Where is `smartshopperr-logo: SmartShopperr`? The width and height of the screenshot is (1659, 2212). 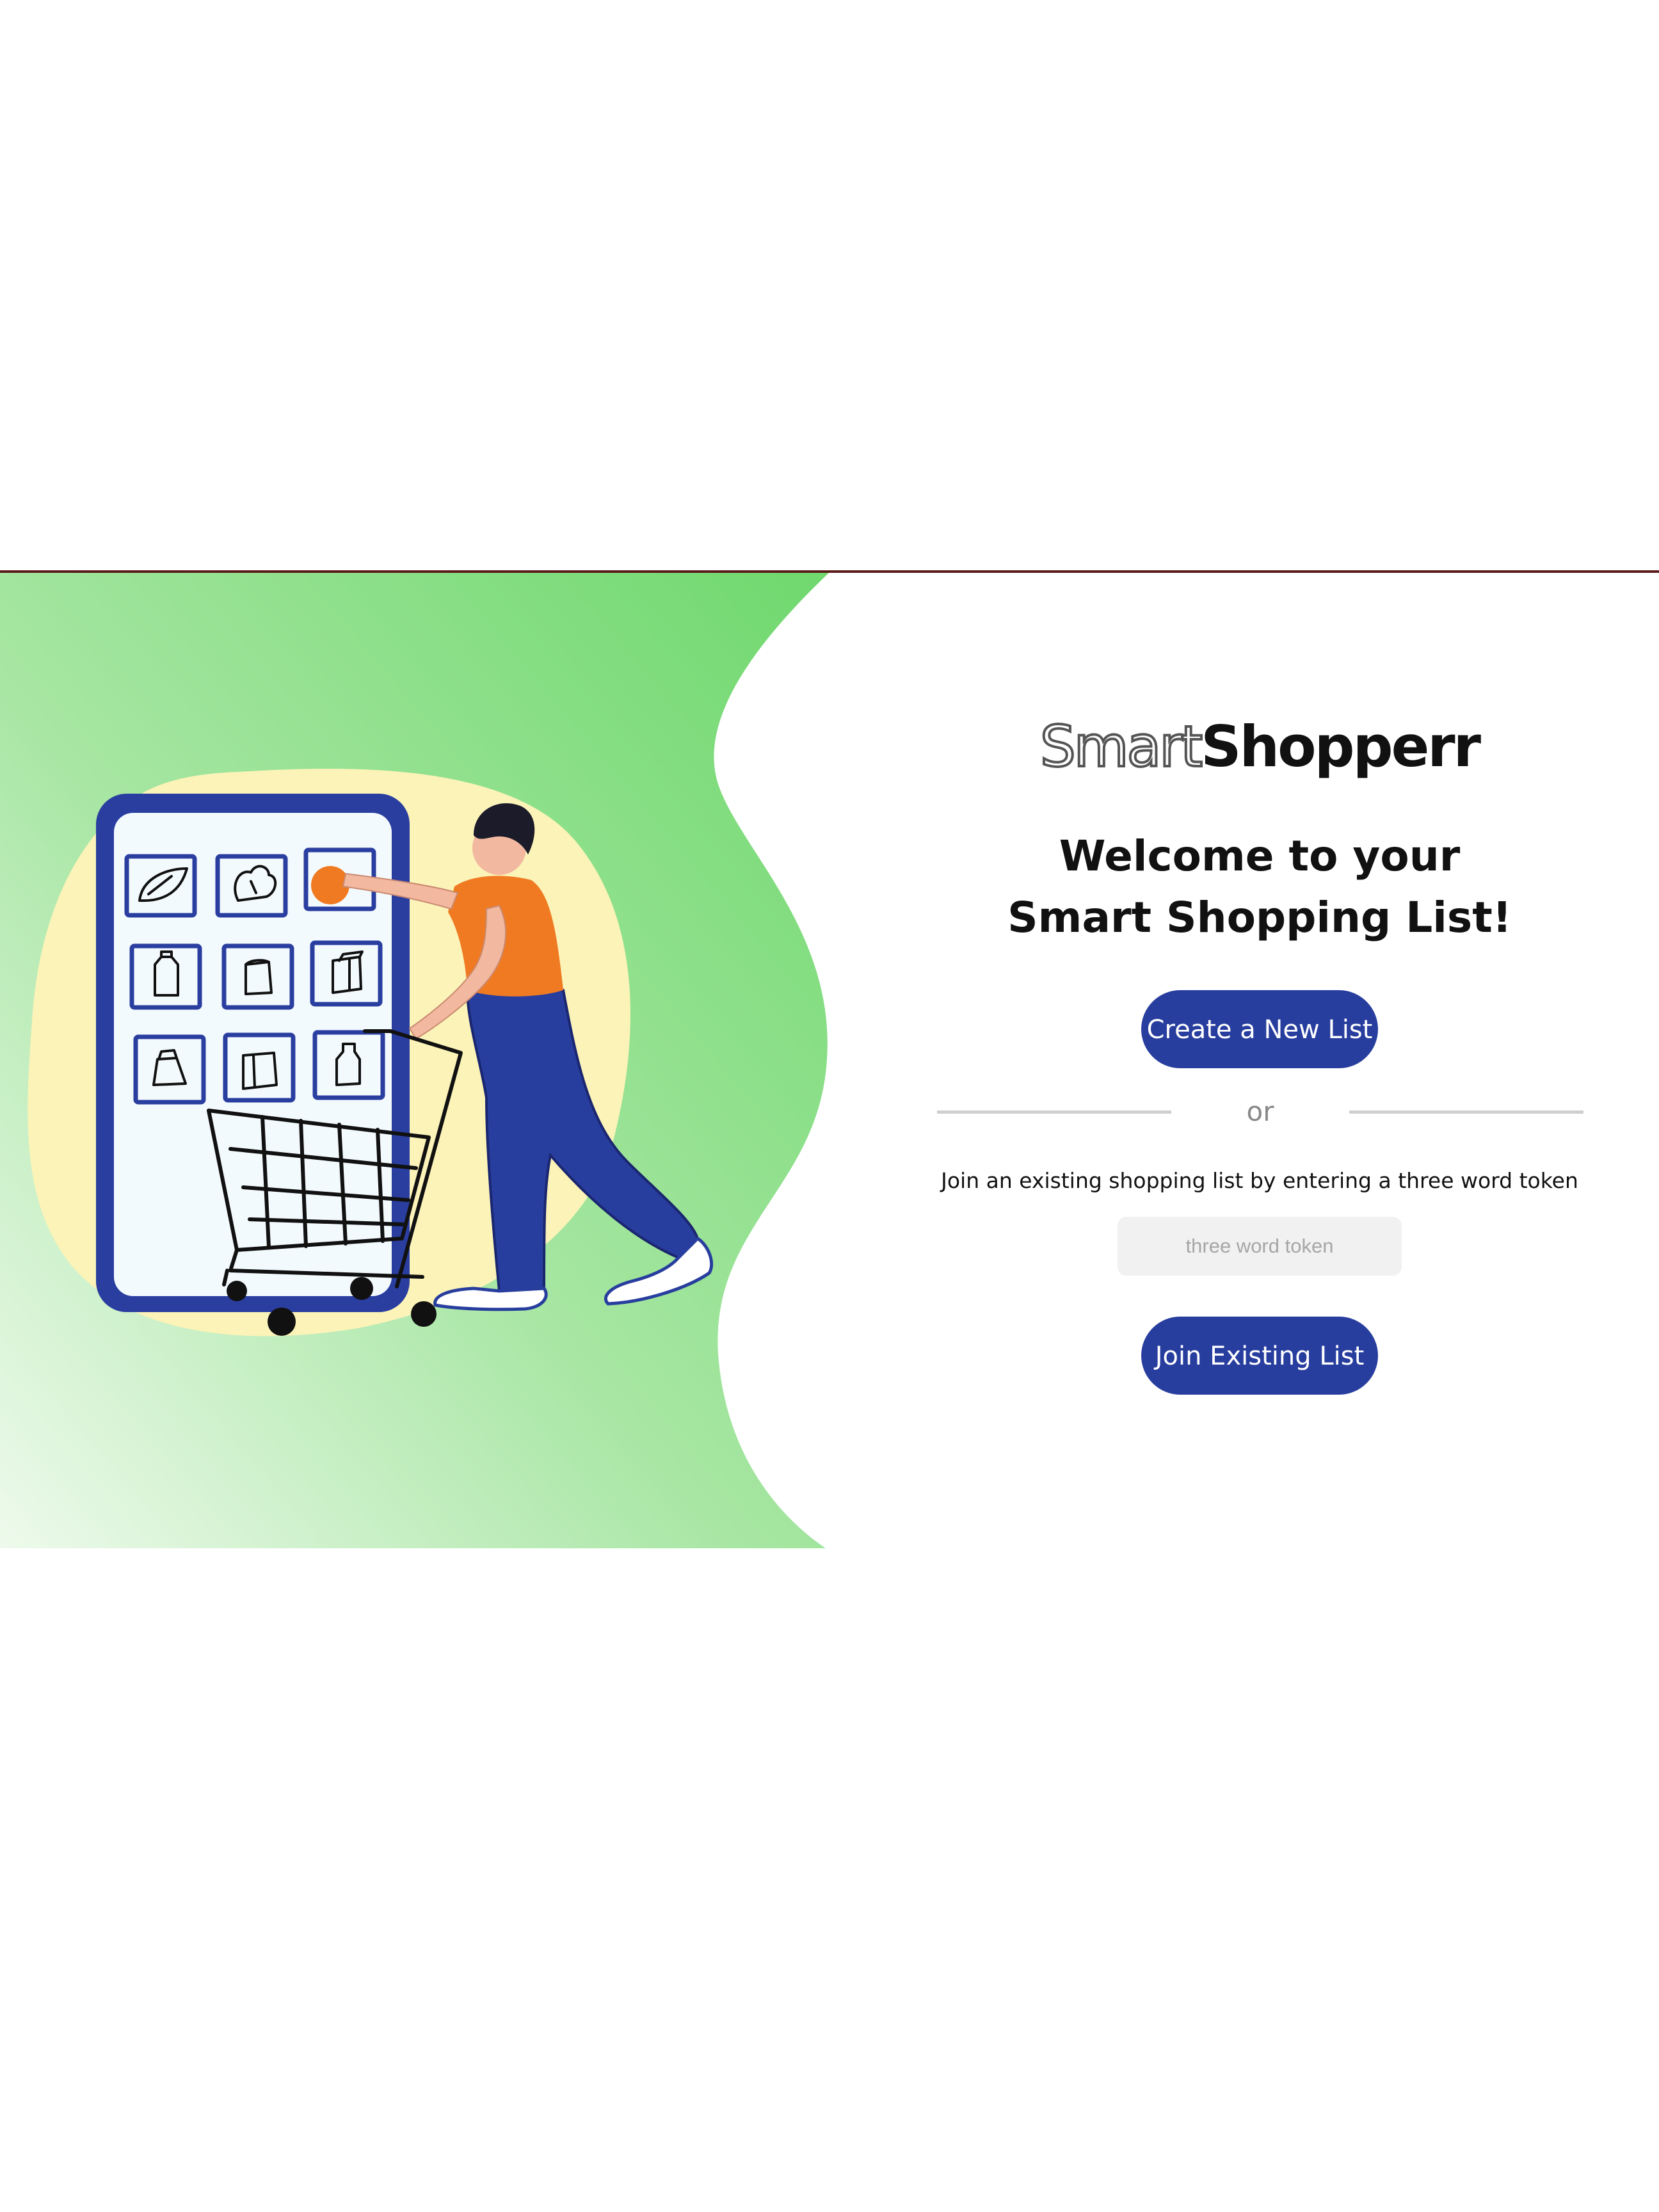
smartshopperr-logo: SmartShopperr is located at coordinates (1259, 746).